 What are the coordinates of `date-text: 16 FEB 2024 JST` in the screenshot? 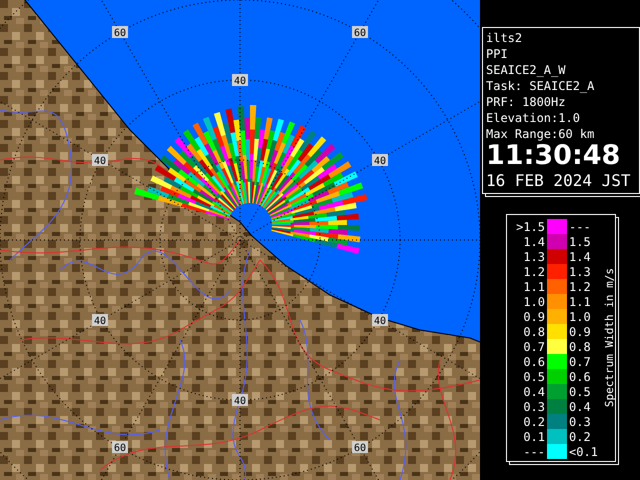 It's located at (559, 181).